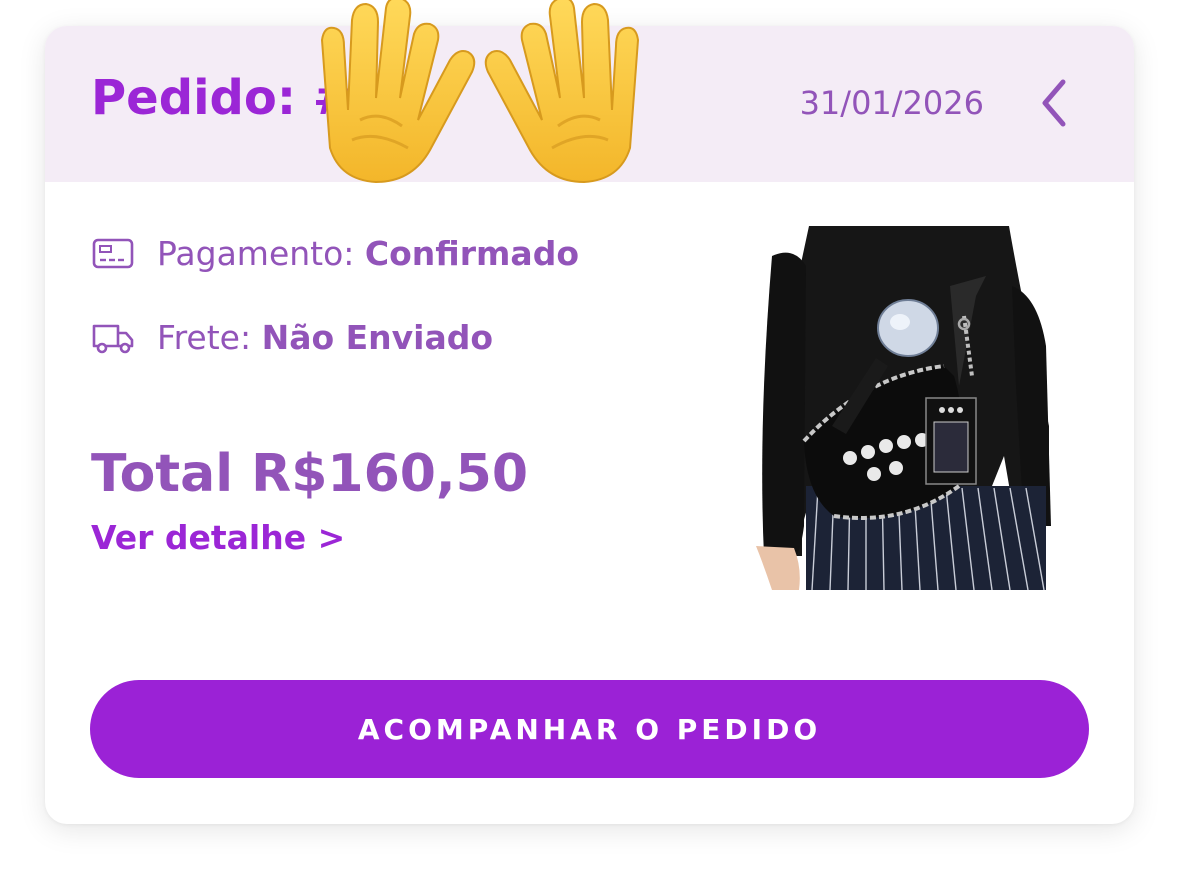  Describe the element at coordinates (589, 729) in the screenshot. I see `track-order-button: ACOMPANHAR O PEDIDO` at that location.